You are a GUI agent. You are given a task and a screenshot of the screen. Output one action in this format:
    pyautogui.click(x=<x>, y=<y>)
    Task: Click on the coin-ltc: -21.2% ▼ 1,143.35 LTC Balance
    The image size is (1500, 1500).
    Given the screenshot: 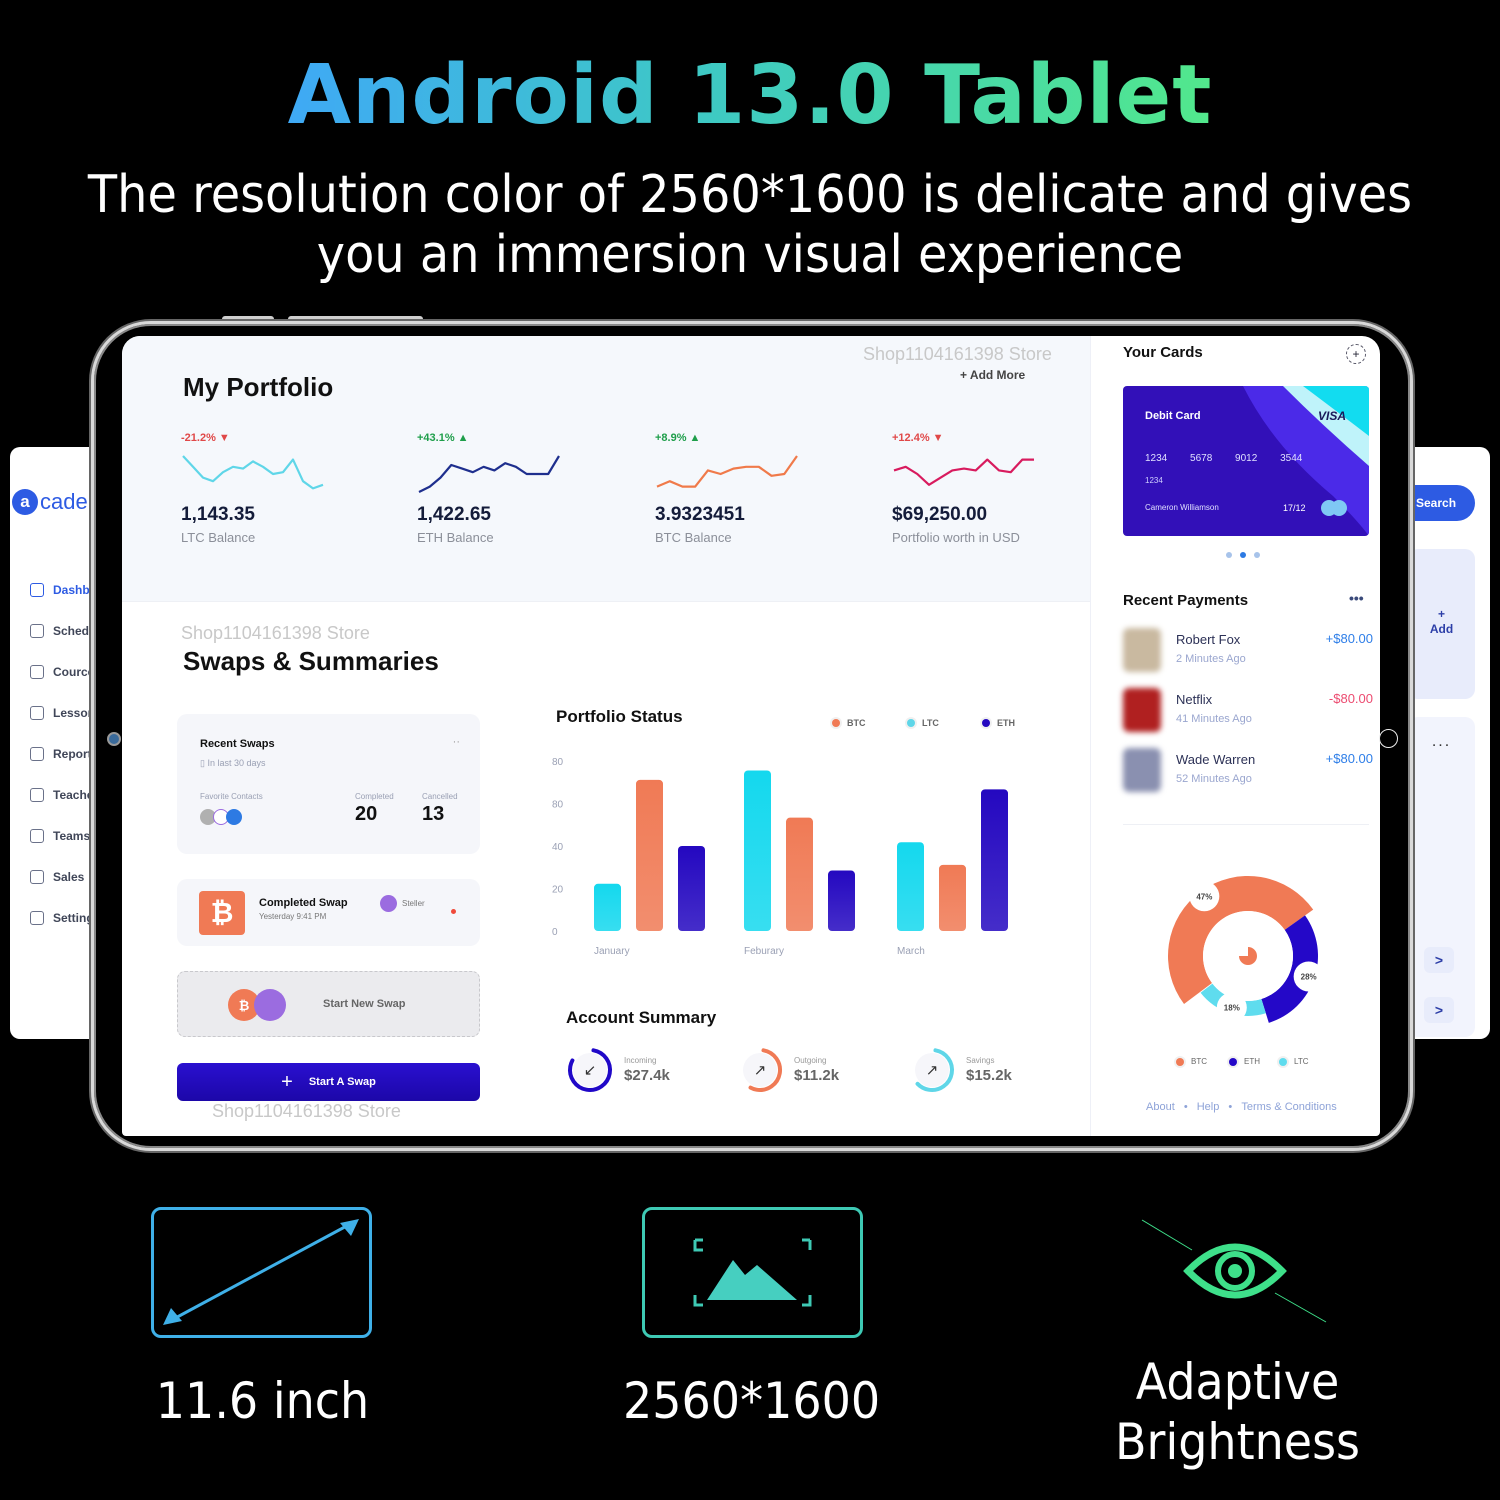 What is the action you would take?
    pyautogui.click(x=281, y=488)
    